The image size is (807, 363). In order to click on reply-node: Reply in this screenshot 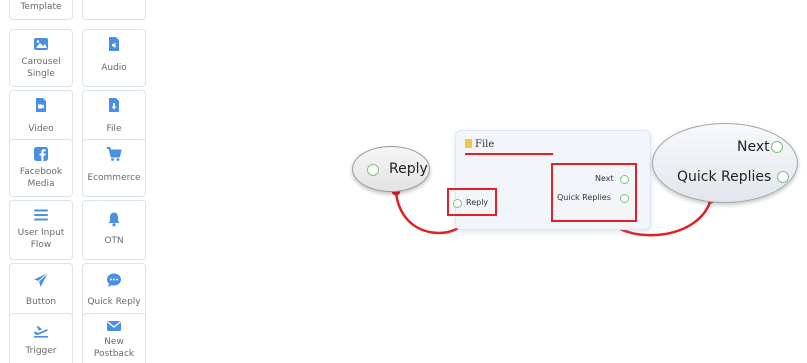, I will do `click(391, 169)`.